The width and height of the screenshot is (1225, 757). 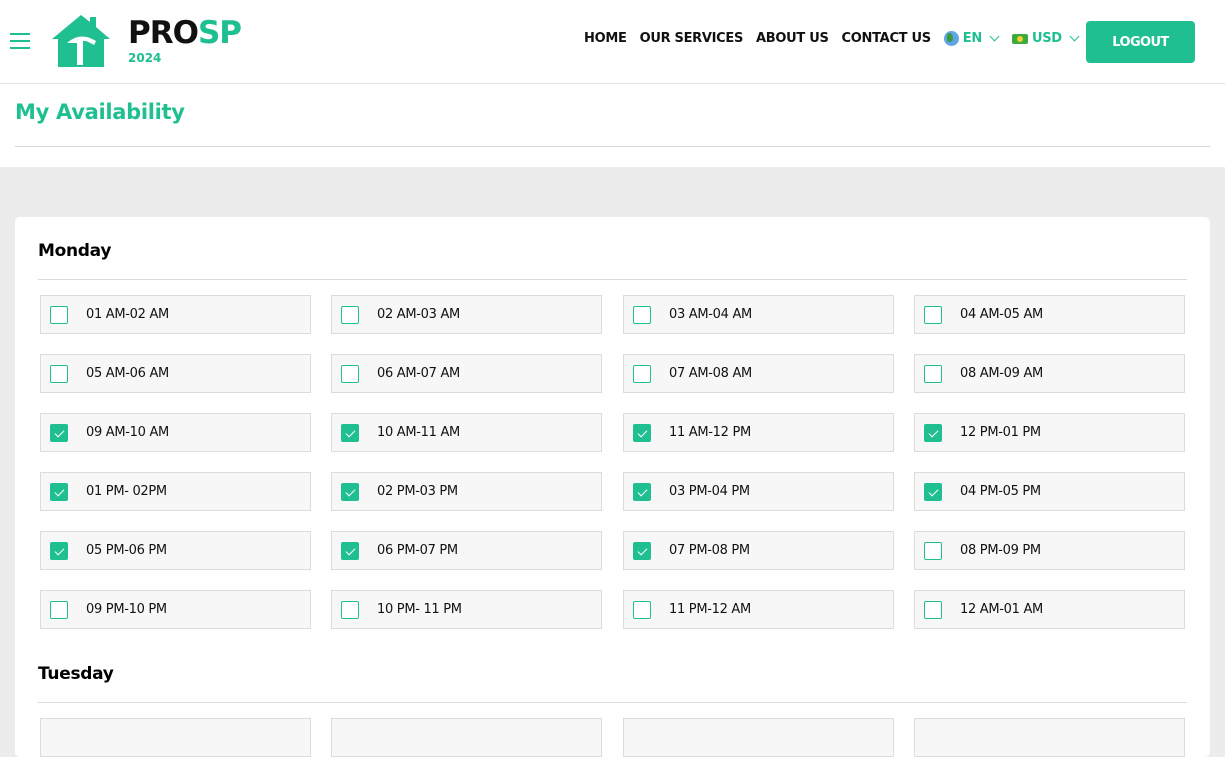 What do you see at coordinates (1000, 432) in the screenshot?
I see `time-slot-label: 12 PM-01 PM` at bounding box center [1000, 432].